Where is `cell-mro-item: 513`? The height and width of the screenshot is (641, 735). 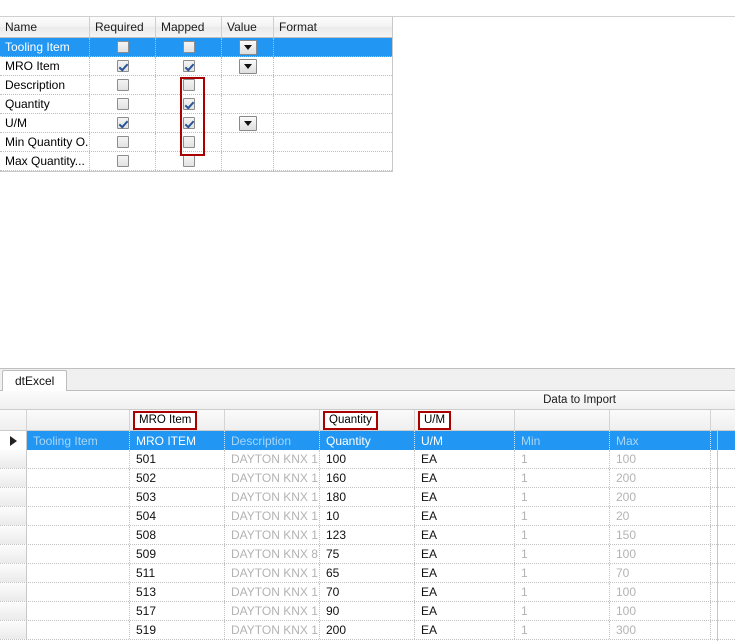 cell-mro-item: 513 is located at coordinates (177, 592).